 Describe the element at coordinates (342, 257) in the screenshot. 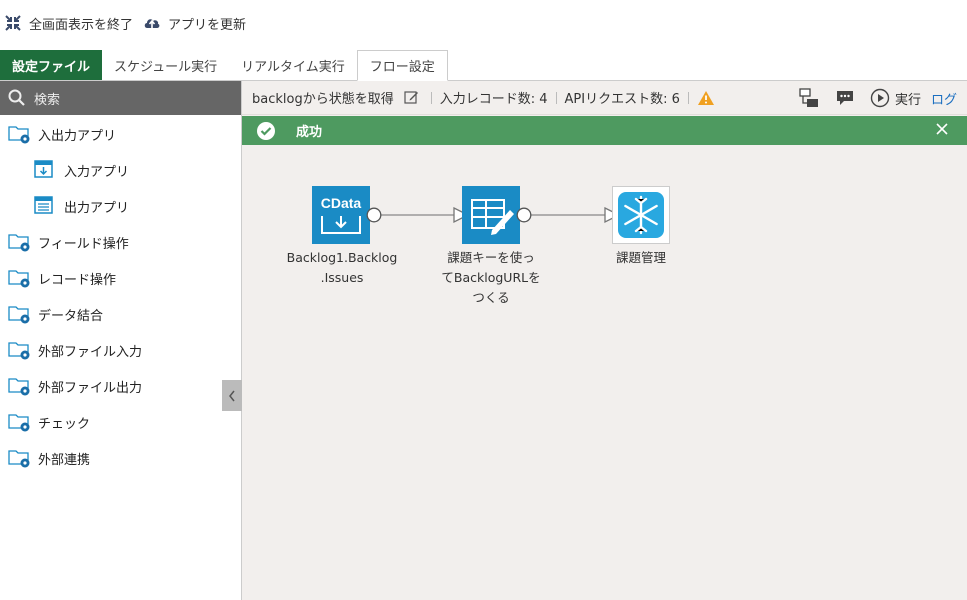

I see `node-label-line: Backlog1.Backlog` at that location.